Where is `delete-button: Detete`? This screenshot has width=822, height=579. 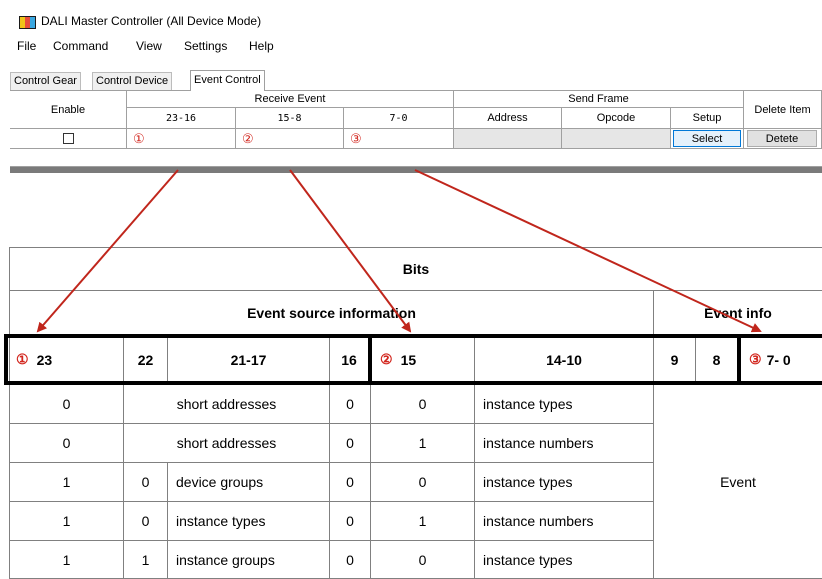 delete-button: Detete is located at coordinates (782, 138).